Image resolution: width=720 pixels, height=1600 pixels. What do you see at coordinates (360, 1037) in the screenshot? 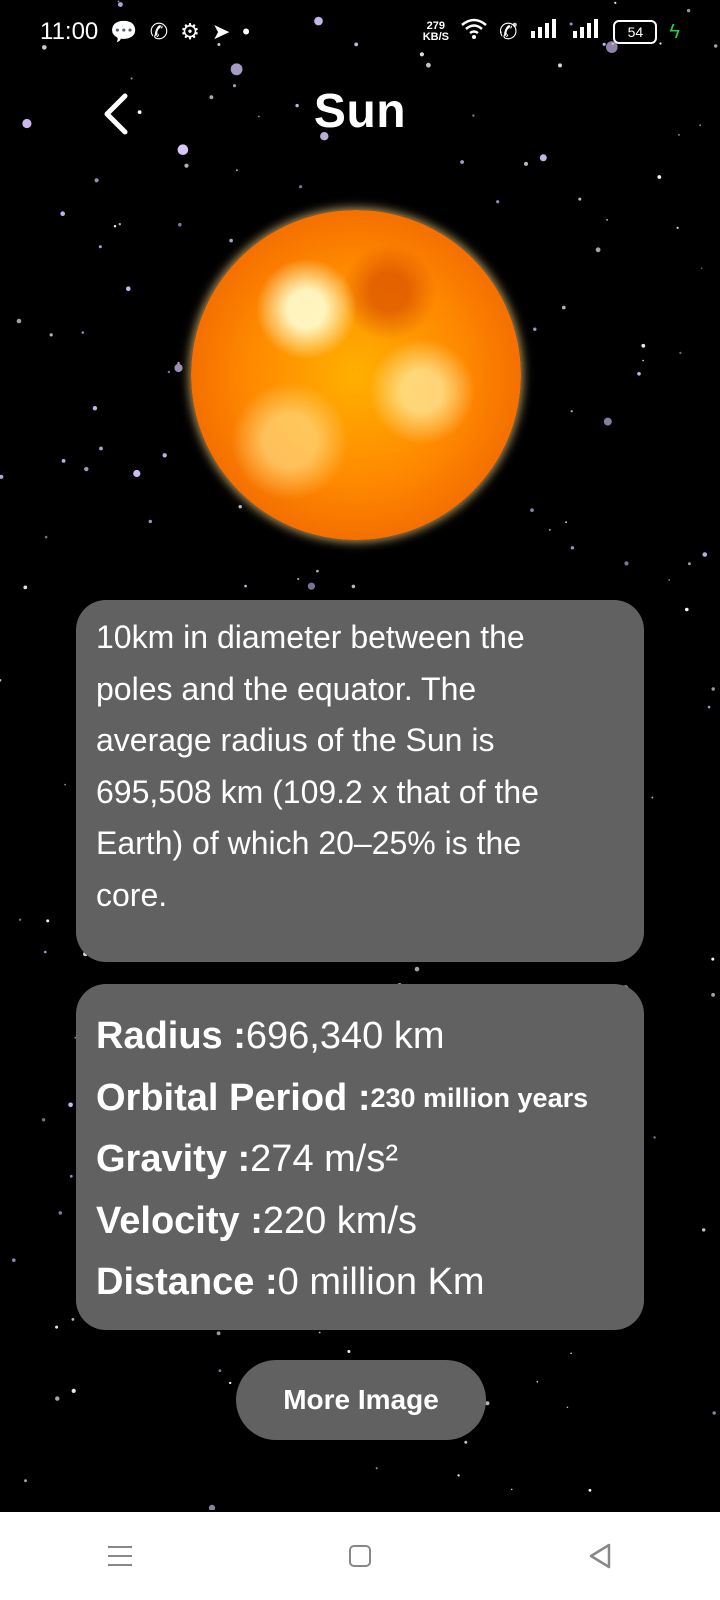
I see `stat-radius: Radius : 696,340 km` at bounding box center [360, 1037].